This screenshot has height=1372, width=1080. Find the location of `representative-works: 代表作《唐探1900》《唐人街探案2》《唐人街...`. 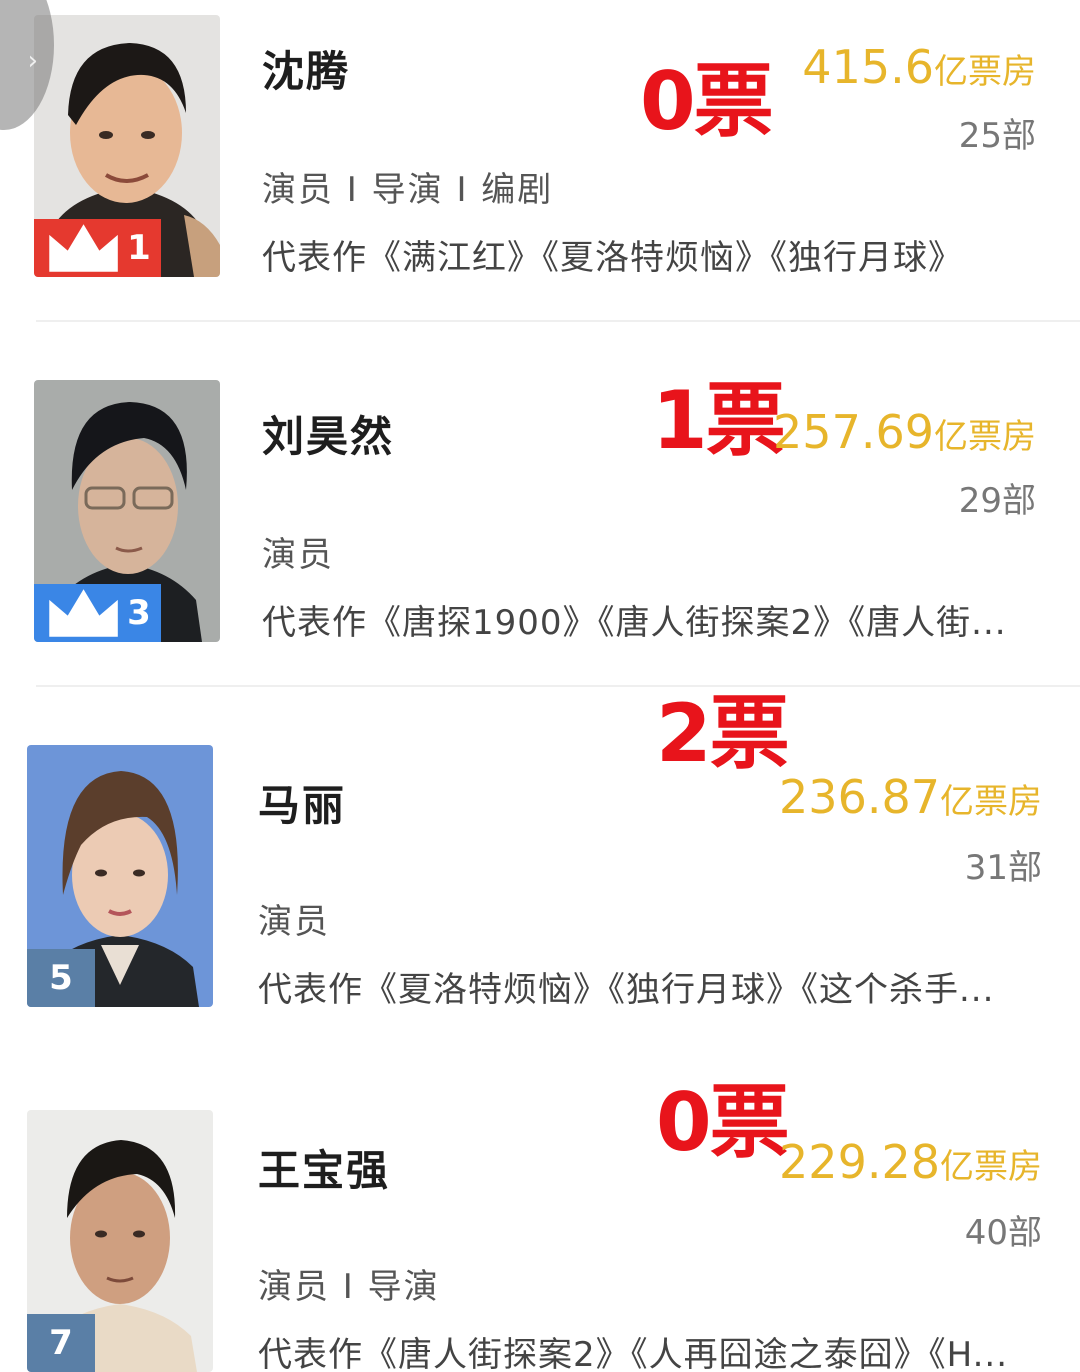

representative-works: 代表作《唐探1900》《唐人街探案2》《唐人街... is located at coordinates (634, 623).